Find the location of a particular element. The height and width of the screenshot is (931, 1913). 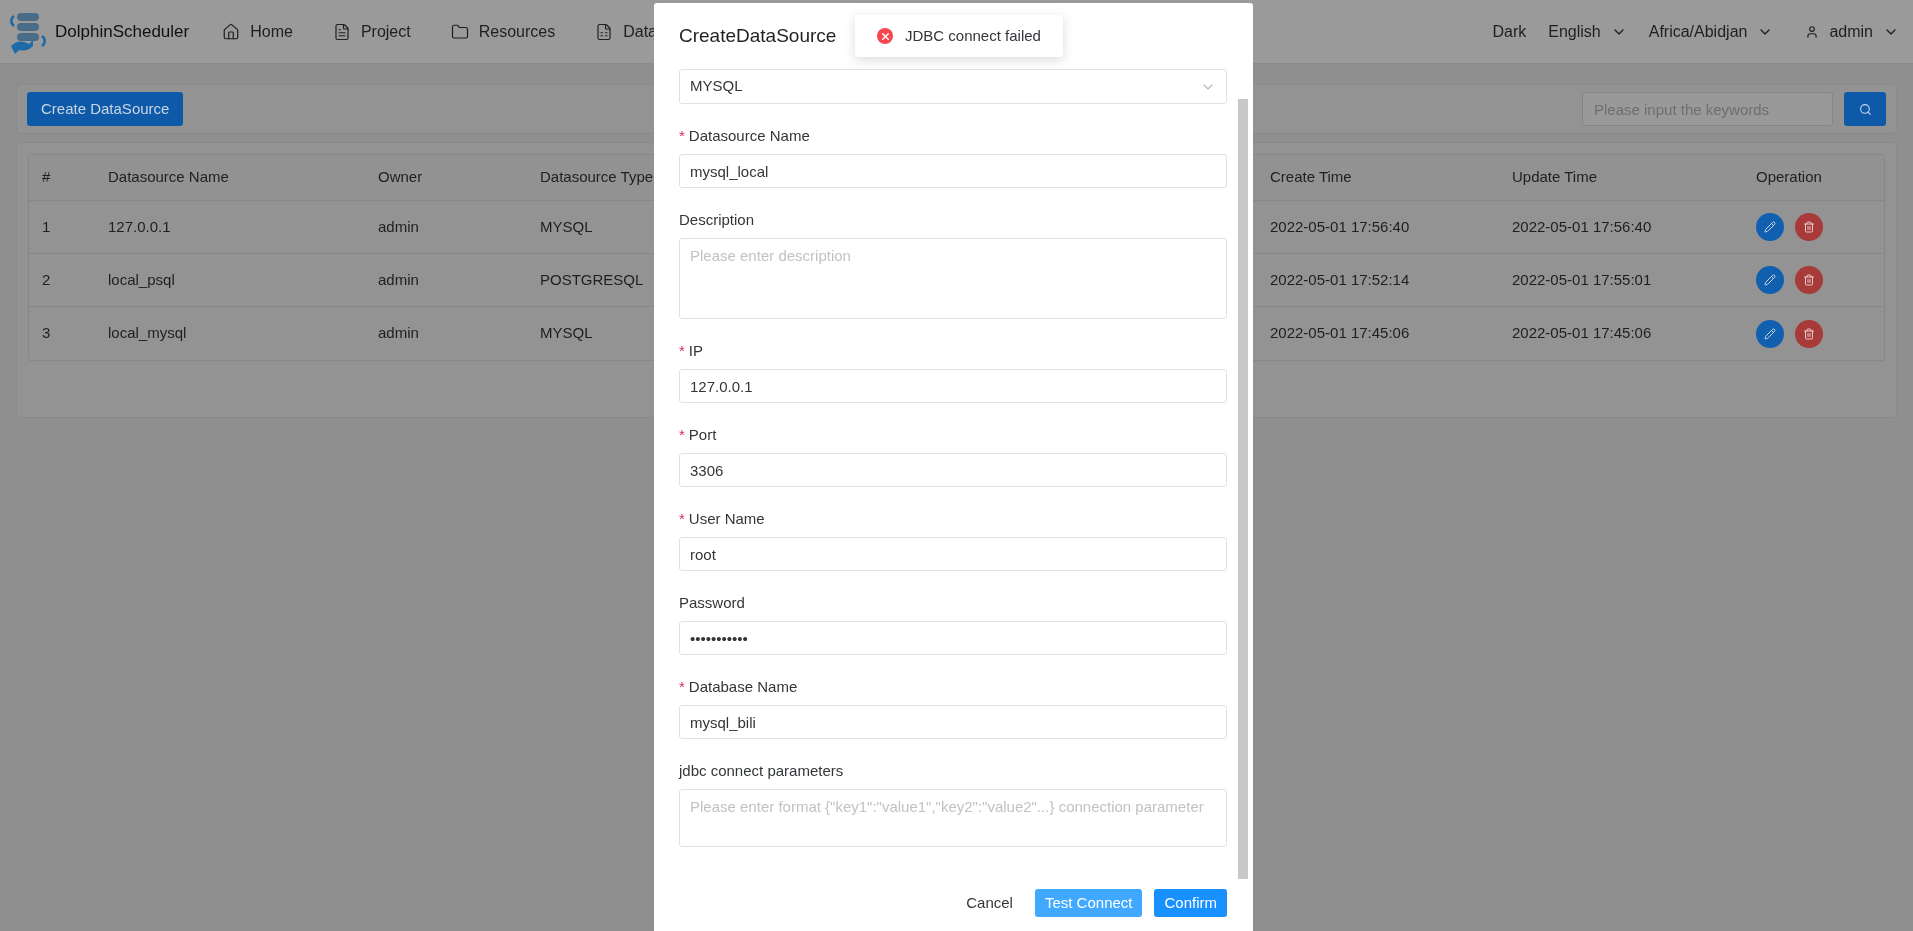

table-cell: local_mysql is located at coordinates (147, 333).